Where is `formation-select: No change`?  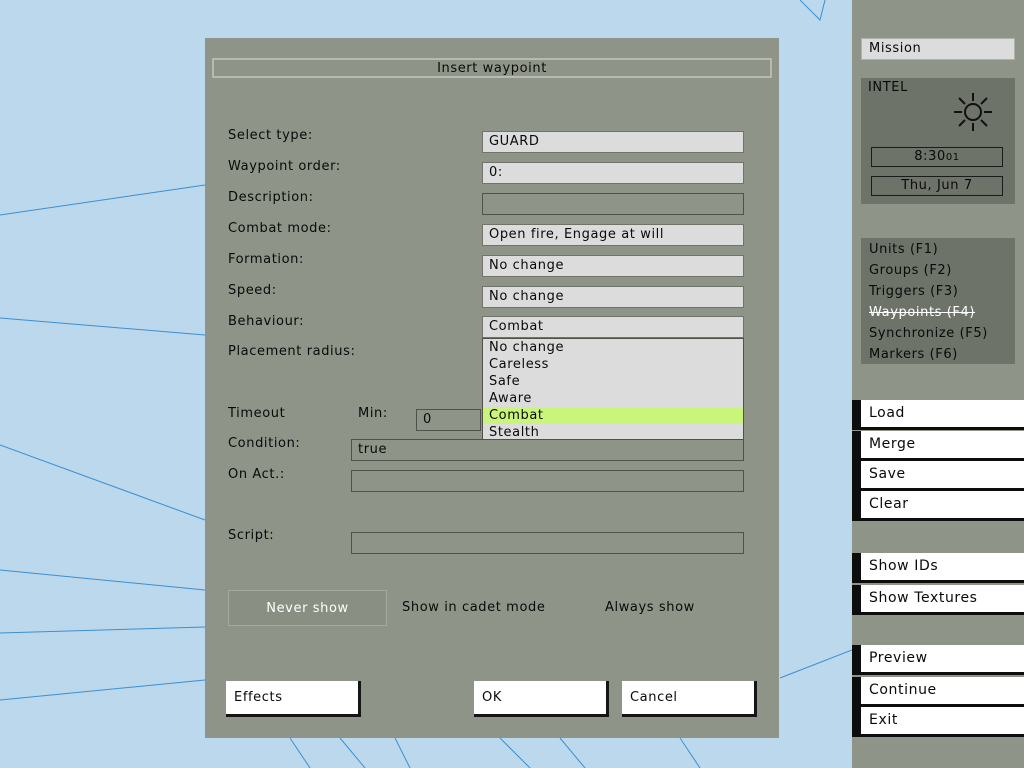
formation-select: No change is located at coordinates (613, 266).